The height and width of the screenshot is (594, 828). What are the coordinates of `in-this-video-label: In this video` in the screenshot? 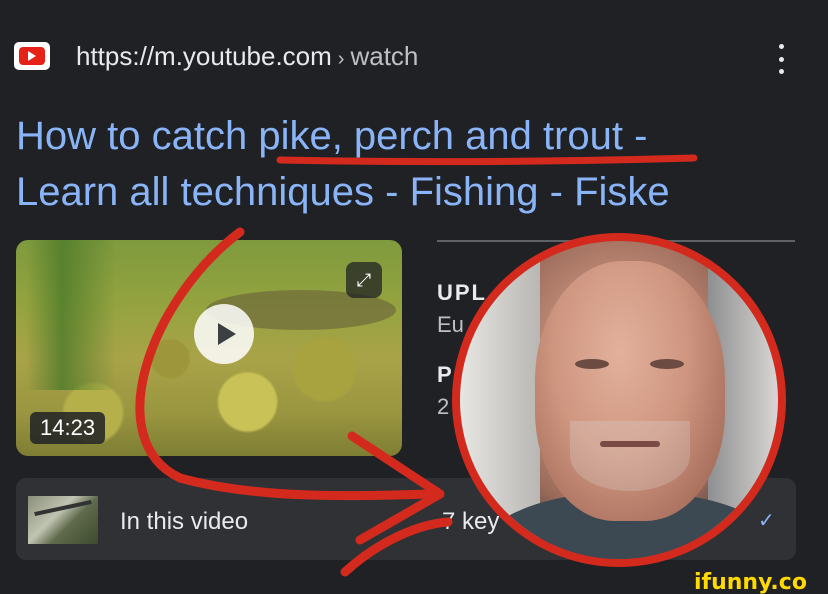 It's located at (184, 521).